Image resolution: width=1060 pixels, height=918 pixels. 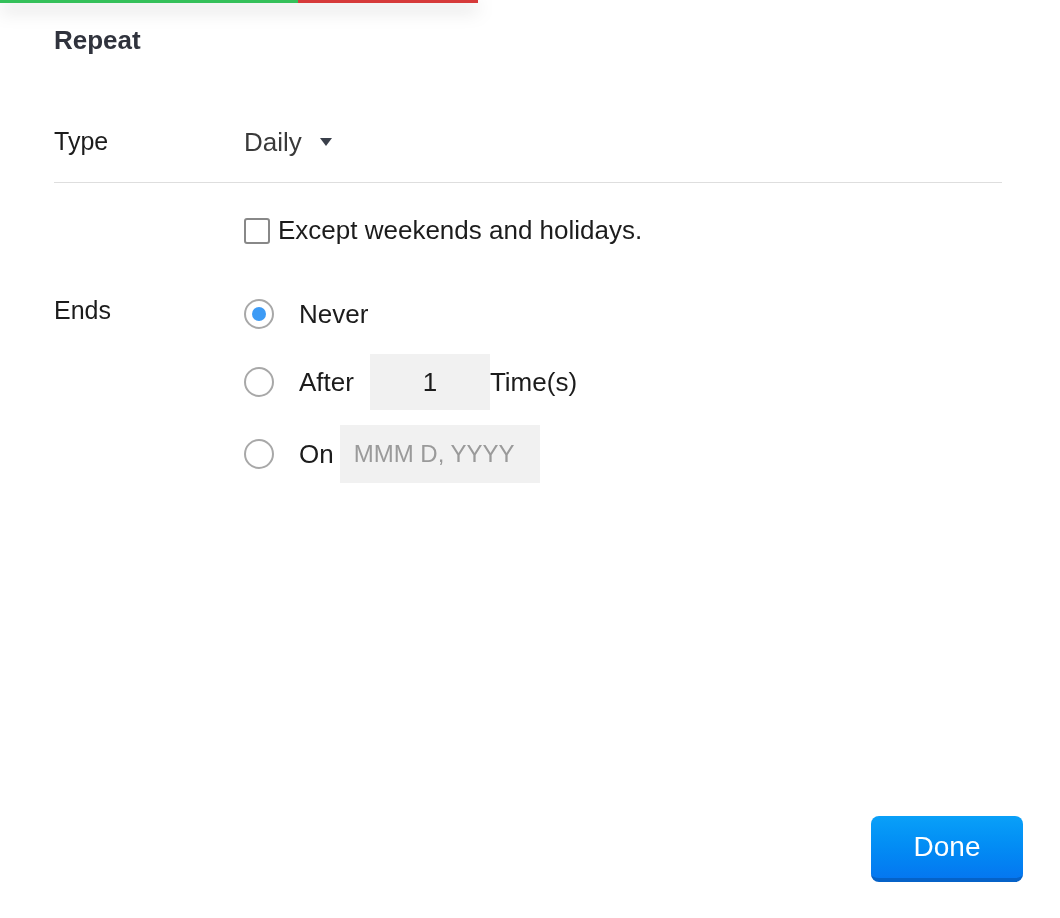 I want to click on option-label: After, so click(x=326, y=382).